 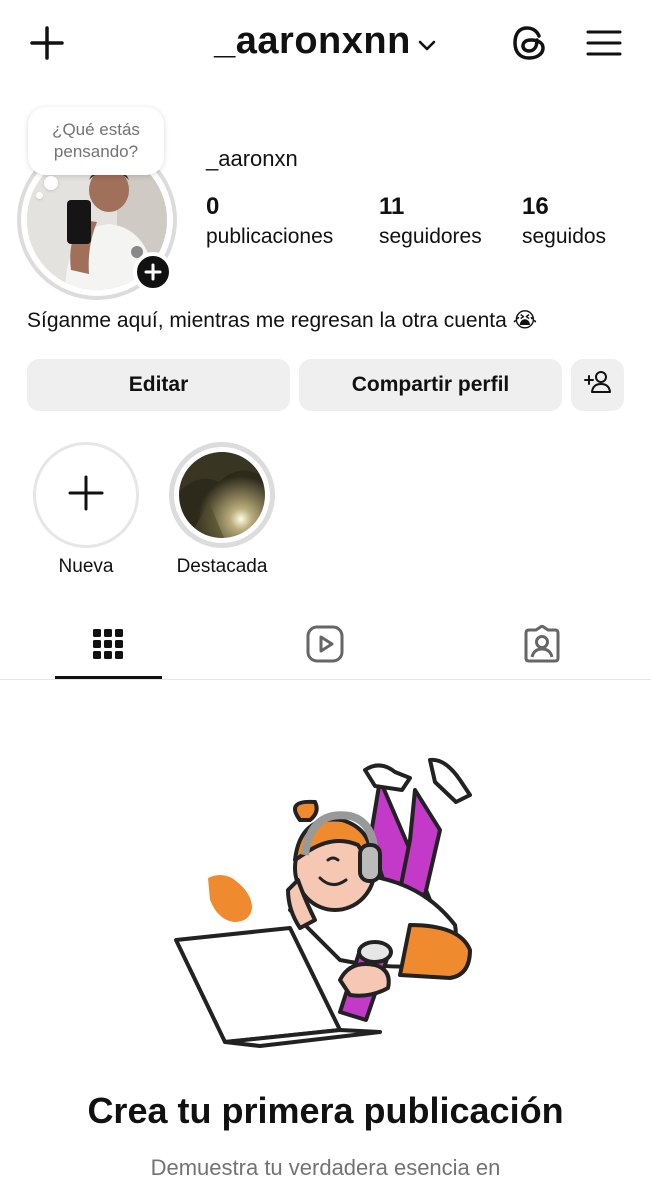 What do you see at coordinates (530, 43) in the screenshot?
I see `threads-icon` at bounding box center [530, 43].